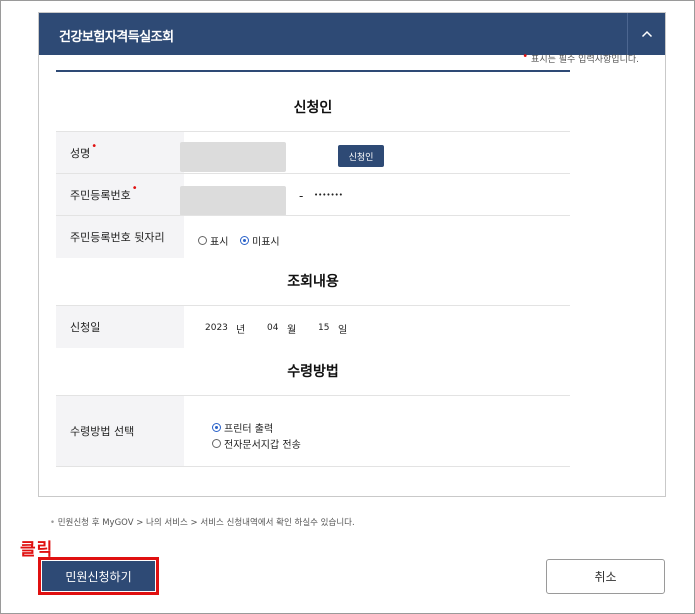 The width and height of the screenshot is (695, 614). I want to click on name-row: 성명 • 신청인, so click(313, 152).